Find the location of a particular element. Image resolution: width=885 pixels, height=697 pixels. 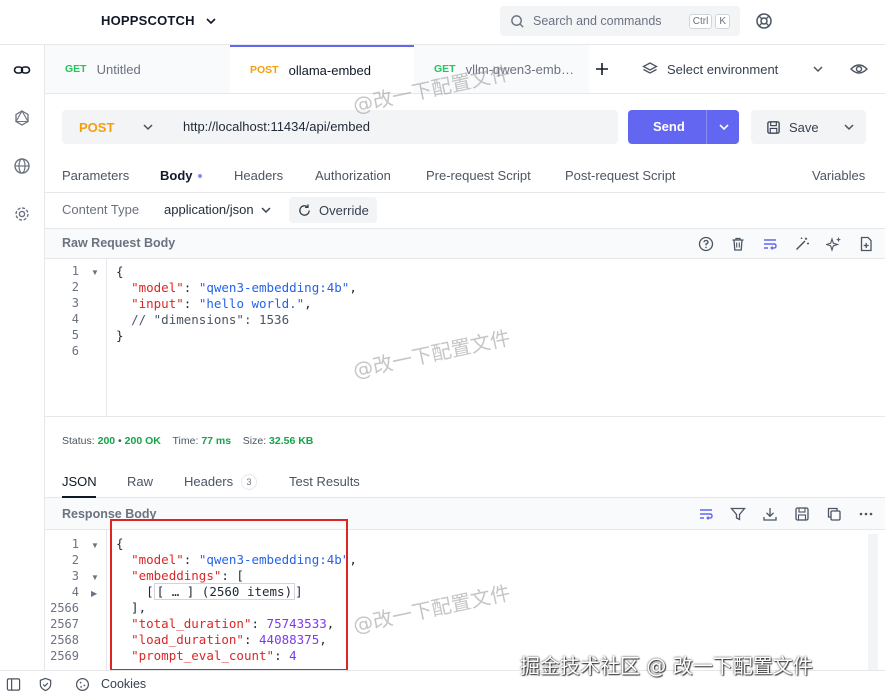

json-key: "prompt_eval_count" is located at coordinates (203, 655).